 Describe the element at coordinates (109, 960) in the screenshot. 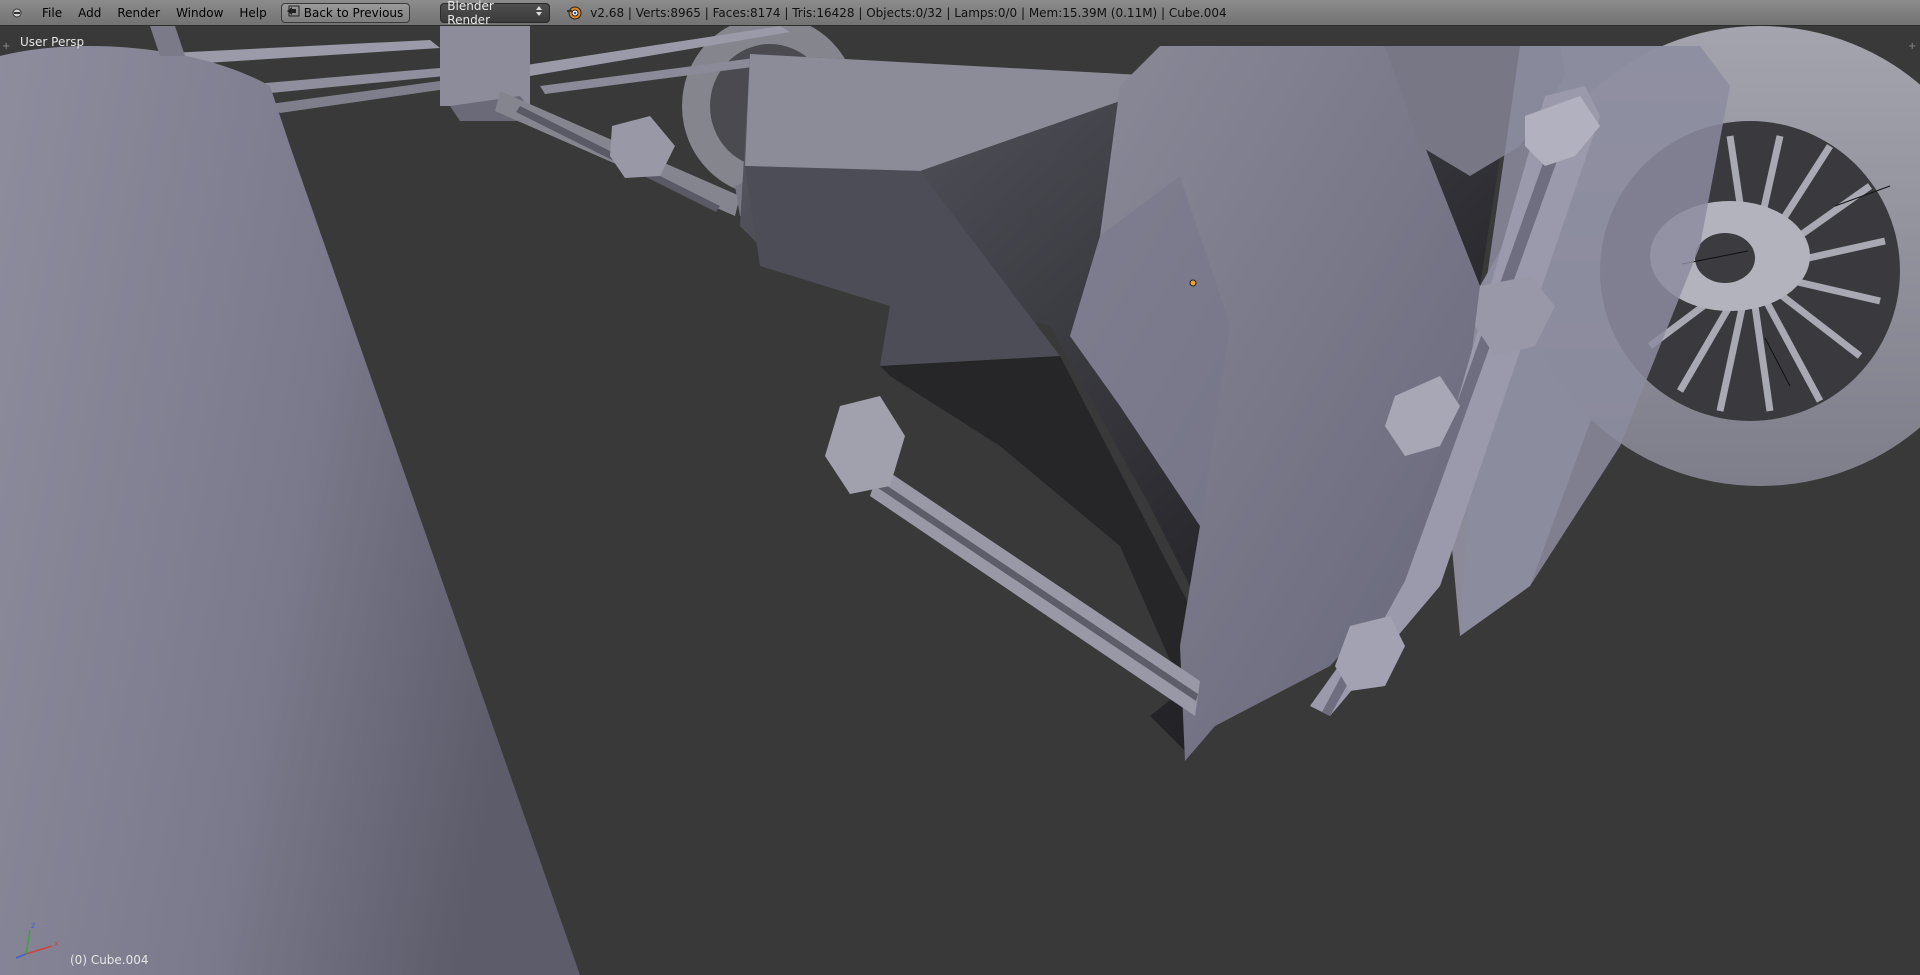

I see `active-object-label: (0) Cube.004` at that location.